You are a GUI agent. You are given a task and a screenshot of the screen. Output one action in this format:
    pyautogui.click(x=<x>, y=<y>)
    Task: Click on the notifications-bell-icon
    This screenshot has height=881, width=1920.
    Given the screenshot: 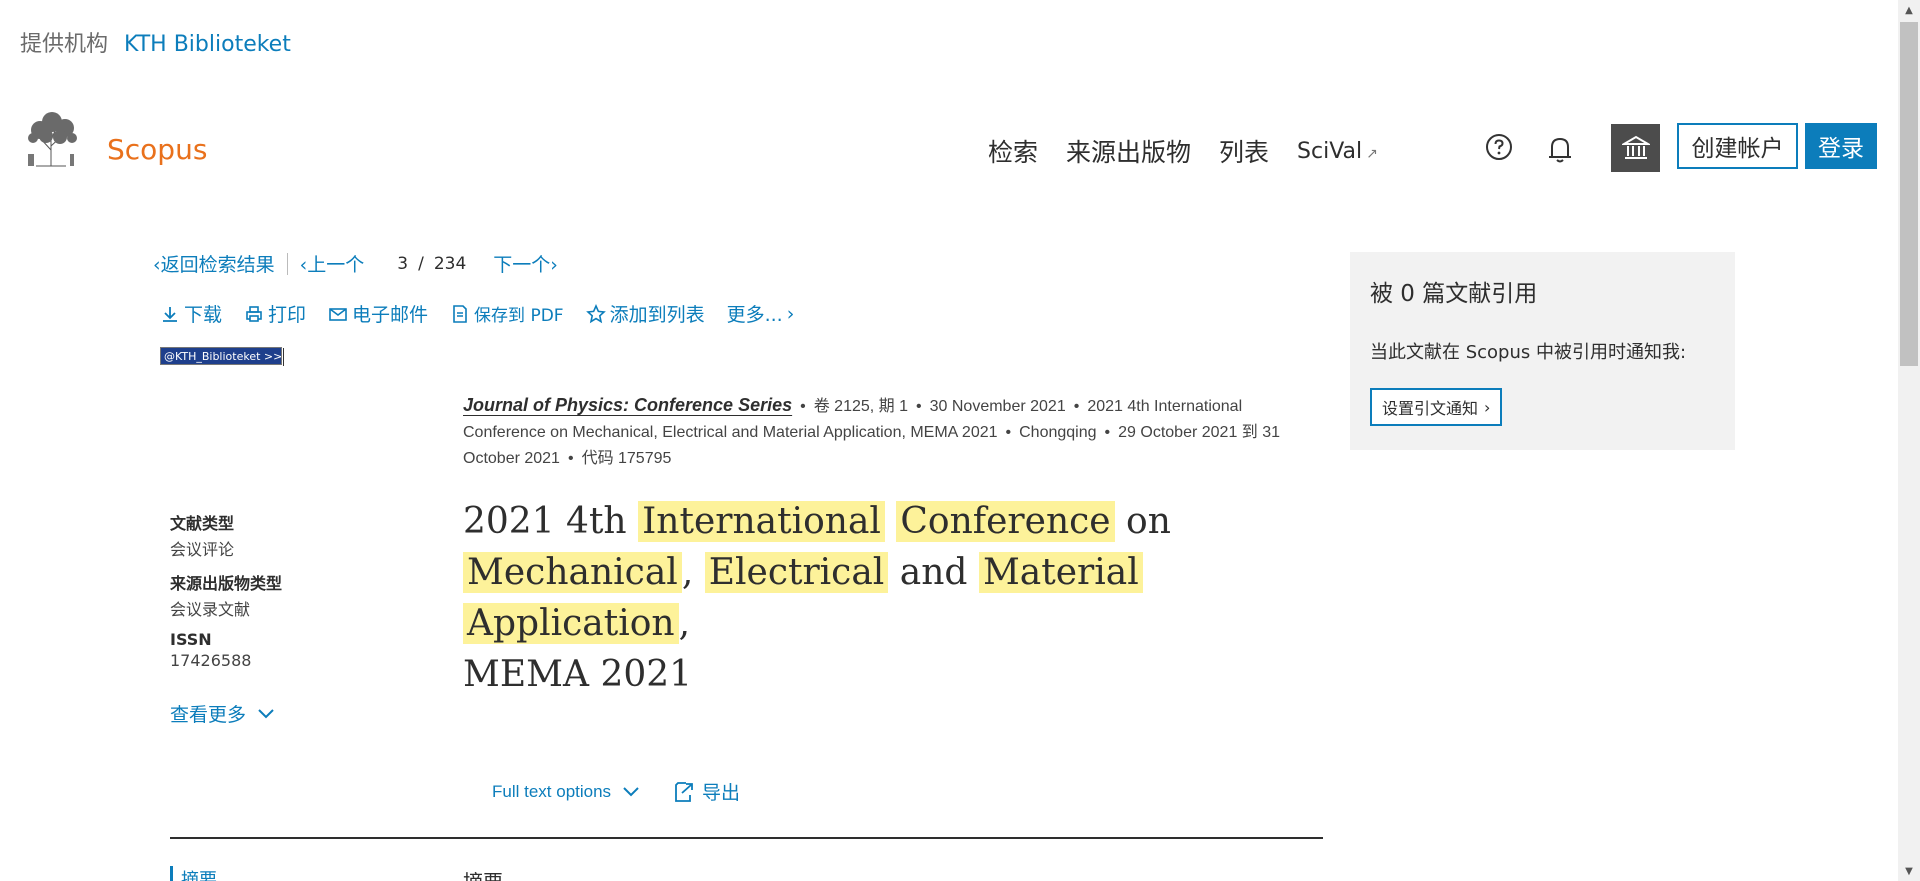 What is the action you would take?
    pyautogui.click(x=1560, y=149)
    